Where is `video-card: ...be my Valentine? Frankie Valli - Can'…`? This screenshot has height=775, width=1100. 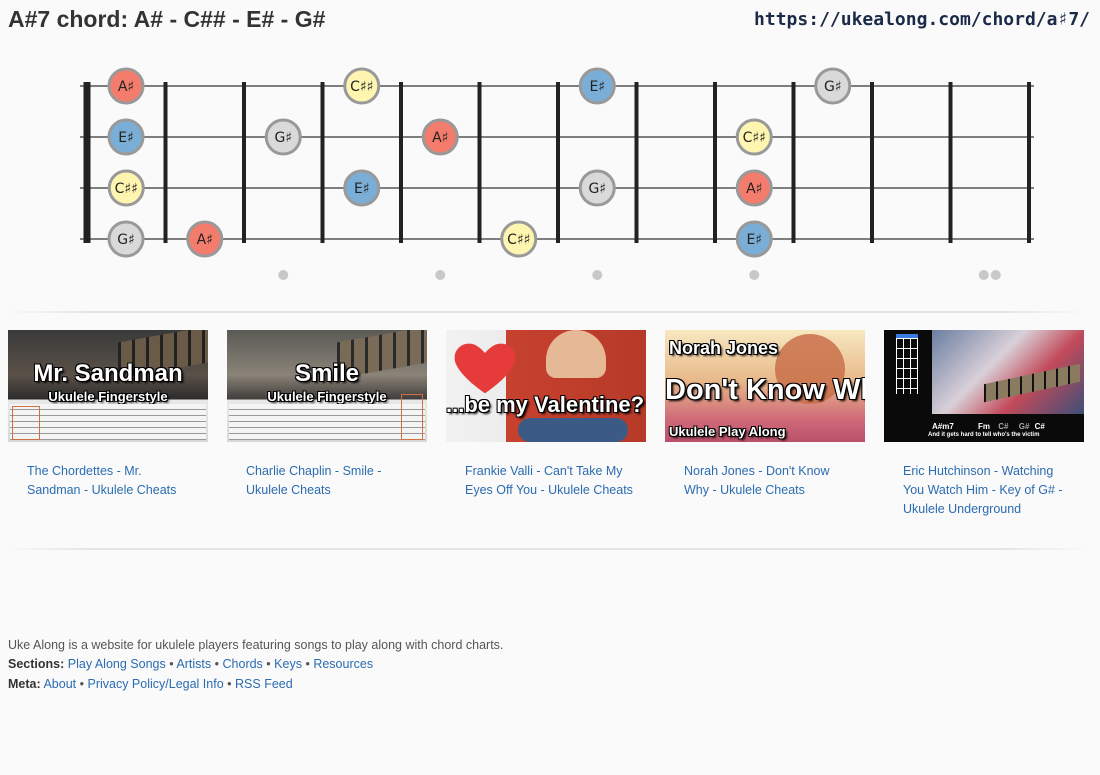
video-card: ...be my Valentine? Frankie Valli - Can'… is located at coordinates (546, 415).